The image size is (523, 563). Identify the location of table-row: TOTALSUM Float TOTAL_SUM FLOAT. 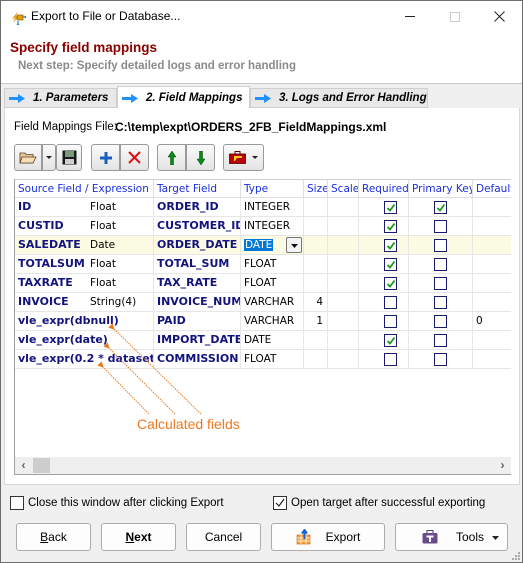
(263, 264).